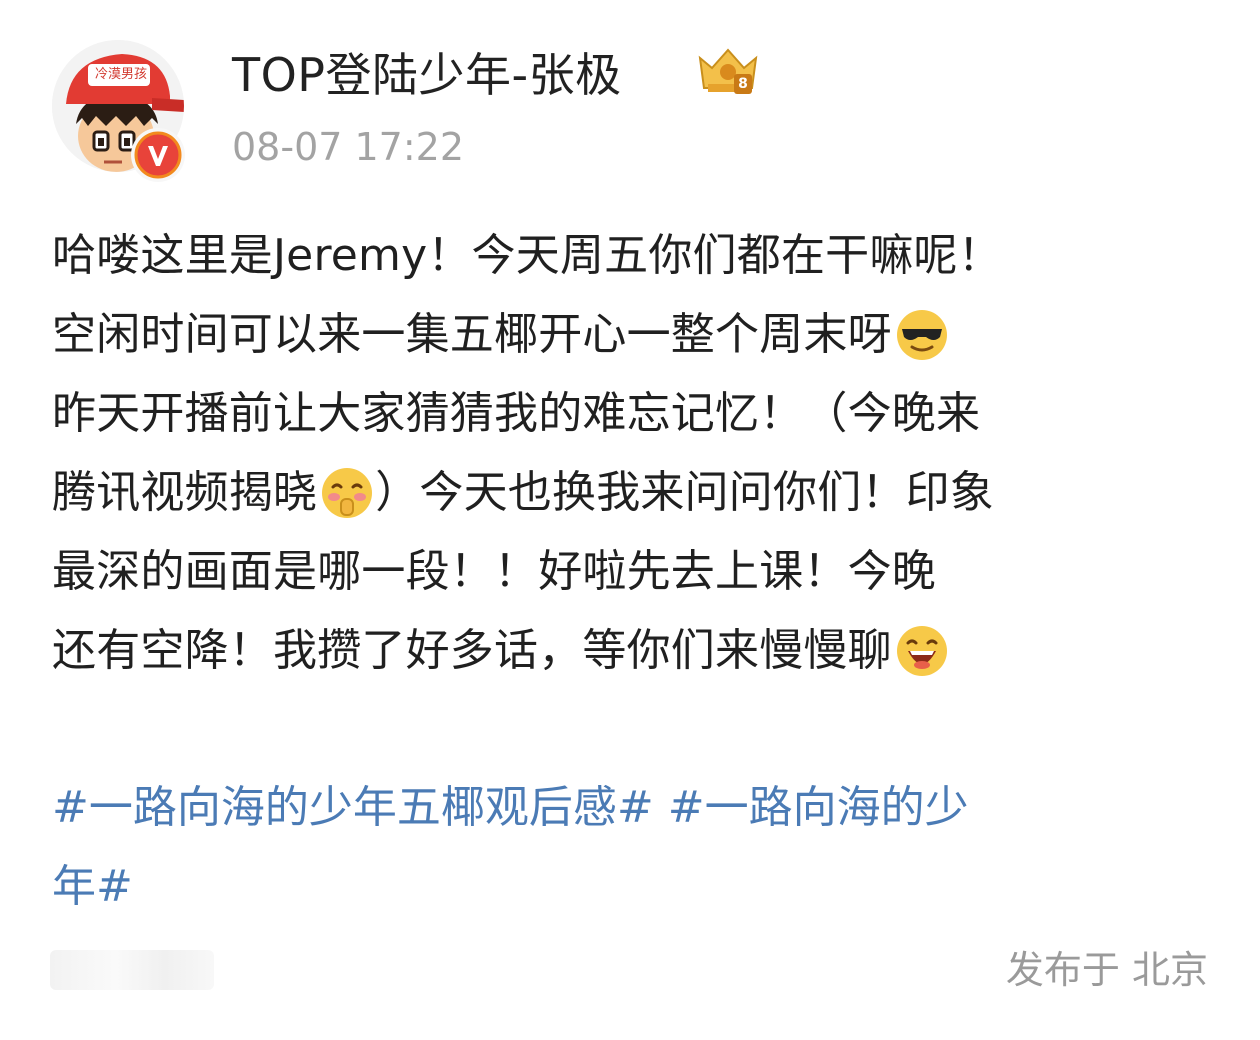  What do you see at coordinates (427, 75) in the screenshot?
I see `author-name: TOP登陆少年-张极` at bounding box center [427, 75].